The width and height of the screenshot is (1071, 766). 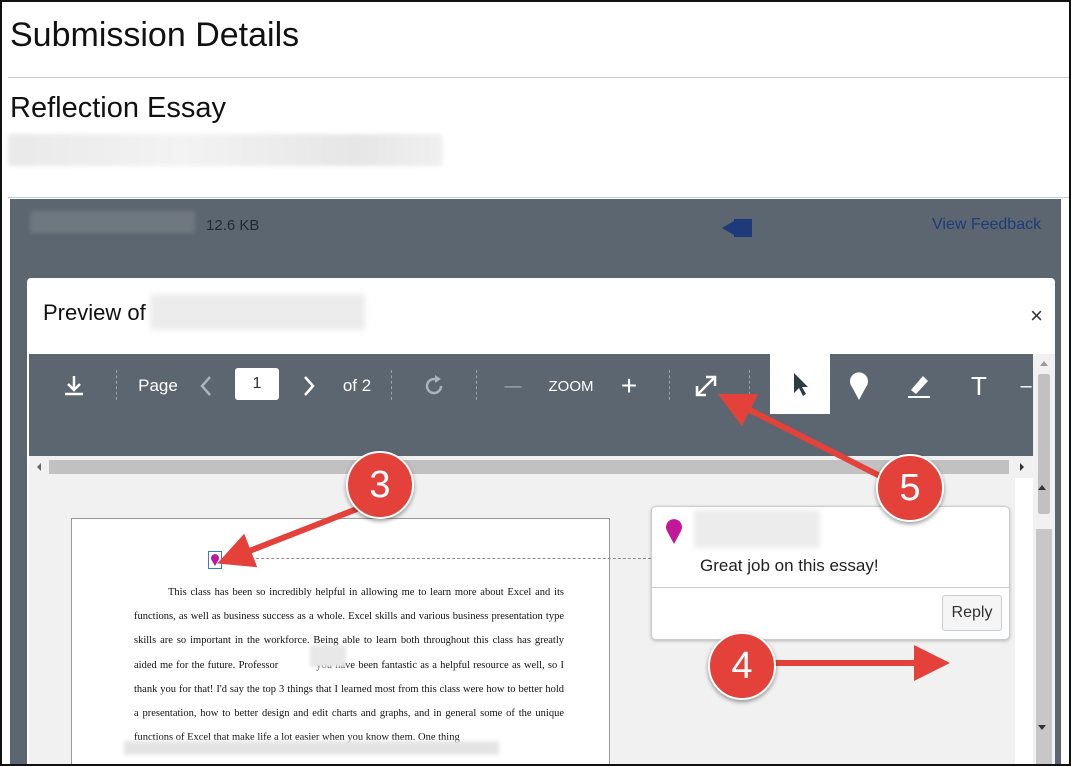 What do you see at coordinates (513, 386) in the screenshot?
I see `zoom-out-button: —` at bounding box center [513, 386].